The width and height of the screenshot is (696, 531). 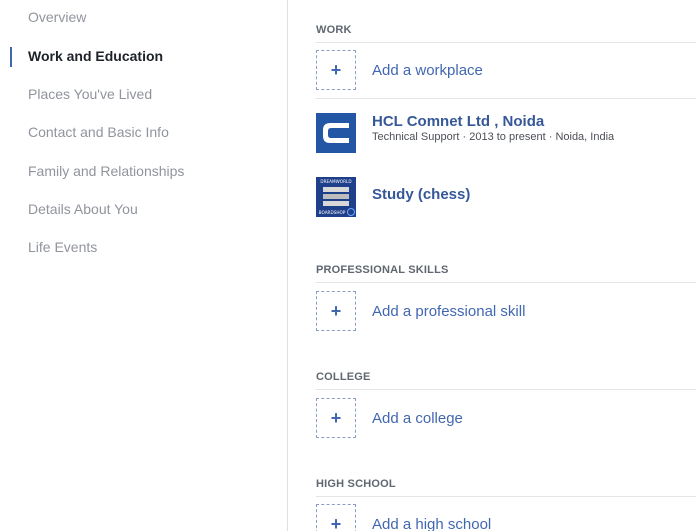 I want to click on section-title-professional-skills: PROFESSIONAL SKILLS, so click(x=382, y=270).